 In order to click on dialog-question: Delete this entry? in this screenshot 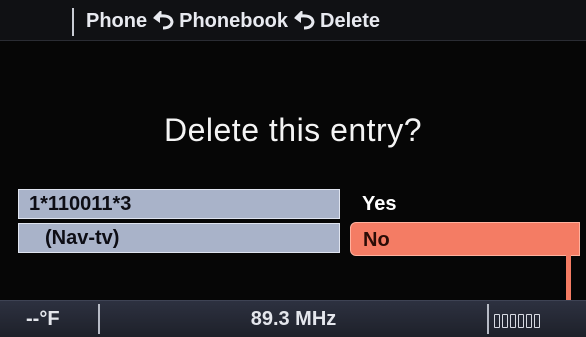, I will do `click(292, 130)`.